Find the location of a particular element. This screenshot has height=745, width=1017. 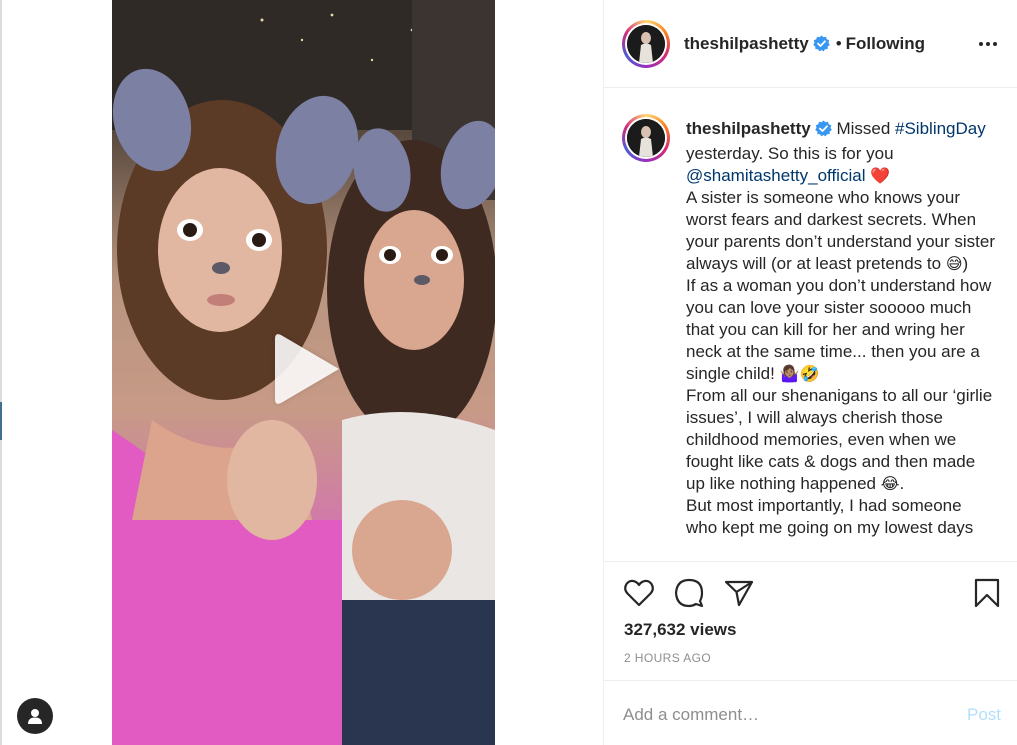

joy-emoji: 😂 is located at coordinates (890, 483).